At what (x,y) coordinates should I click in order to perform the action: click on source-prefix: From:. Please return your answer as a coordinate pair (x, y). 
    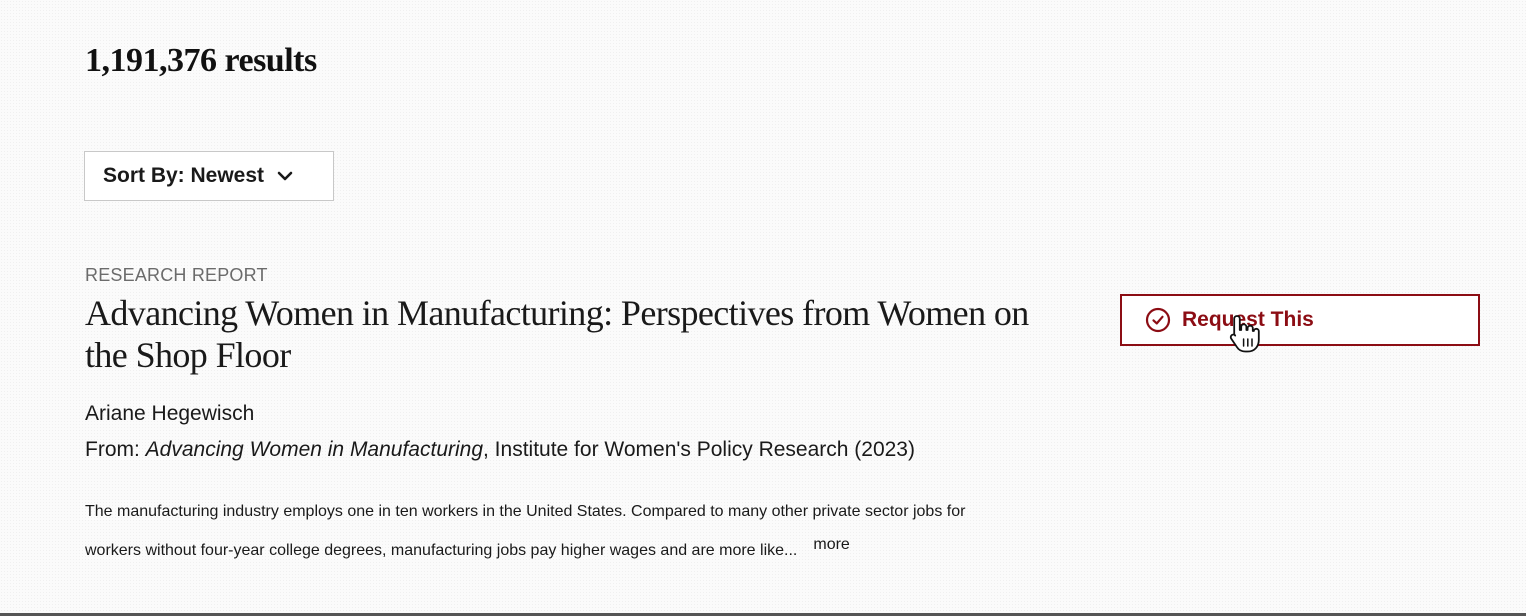
    Looking at the image, I should click on (115, 449).